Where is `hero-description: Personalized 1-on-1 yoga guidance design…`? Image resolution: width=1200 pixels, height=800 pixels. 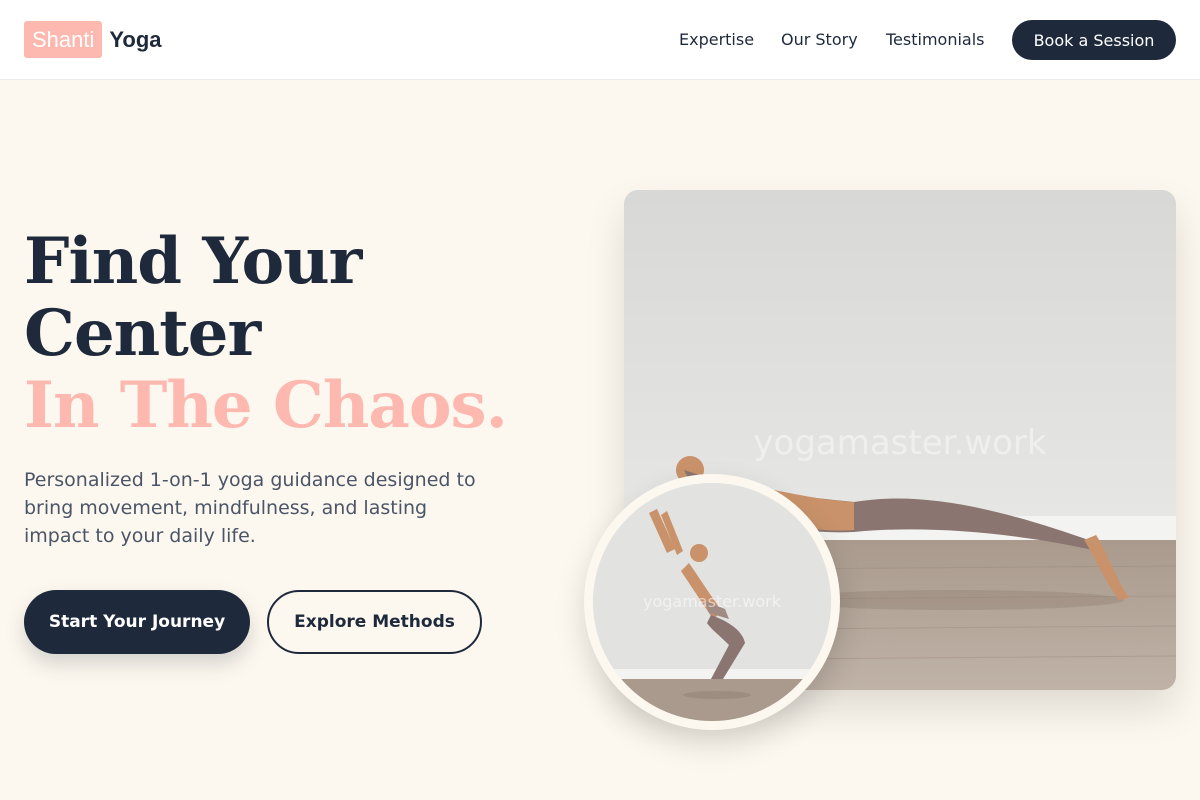 hero-description: Personalized 1-on-1 yoga guidance design… is located at coordinates (250, 508).